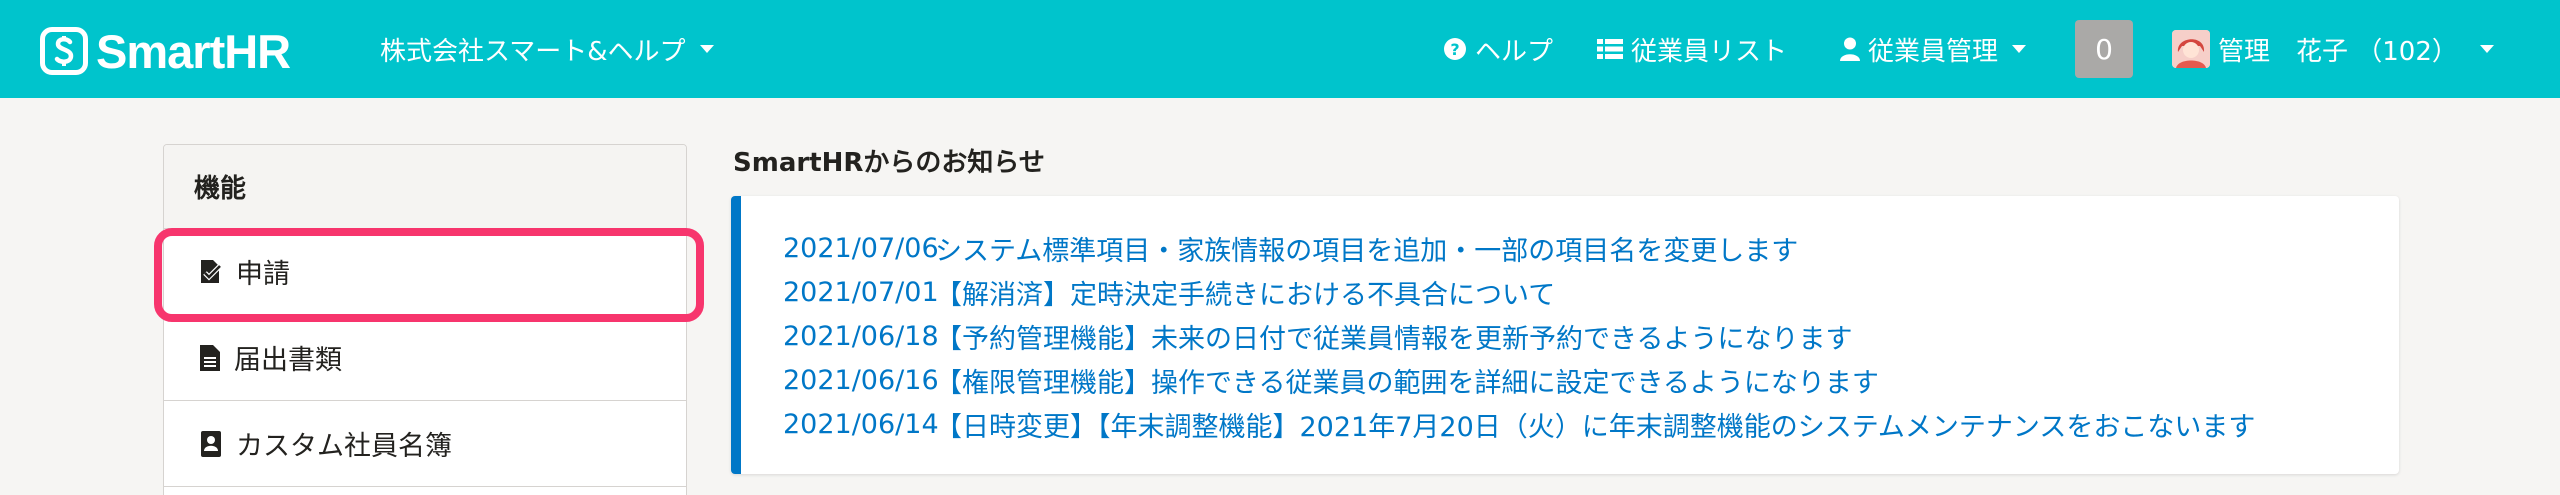 This screenshot has width=2560, height=495. Describe the element at coordinates (1407, 383) in the screenshot. I see `notice-title: 【権限管理機能】操作できる従業員の範囲を詳細に設定できるようになります` at that location.